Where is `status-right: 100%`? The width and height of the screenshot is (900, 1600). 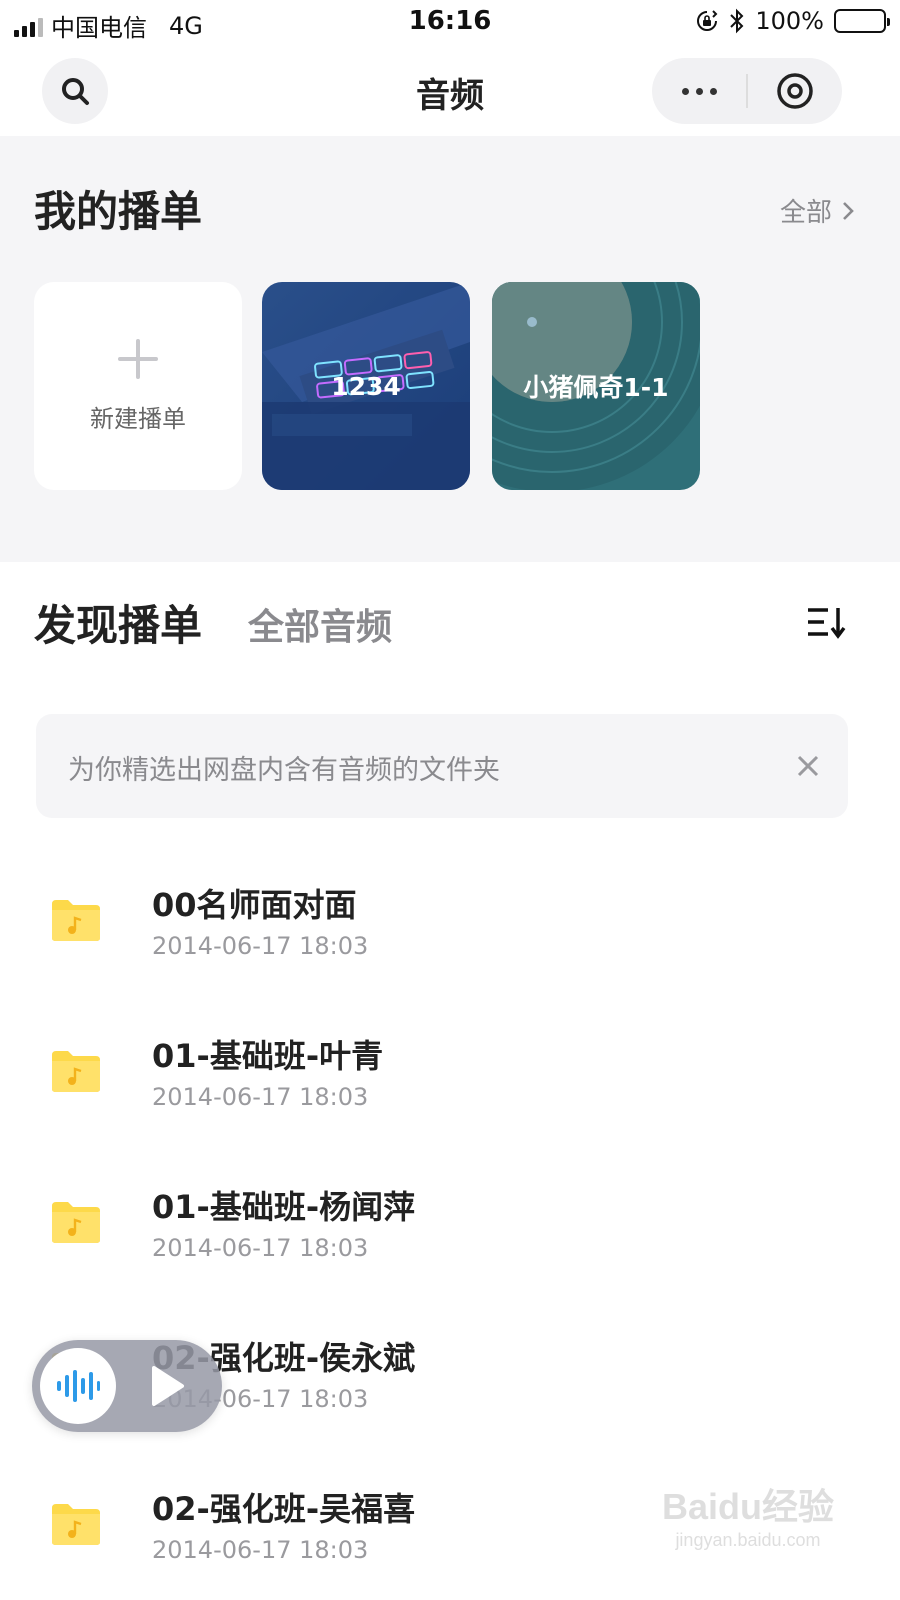 status-right: 100% is located at coordinates (792, 21).